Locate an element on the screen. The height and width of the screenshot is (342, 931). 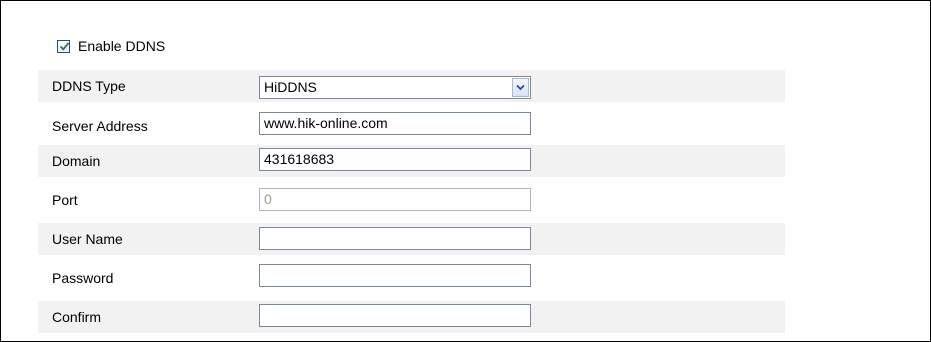
ddns-type-value: HiDDNS is located at coordinates (290, 87).